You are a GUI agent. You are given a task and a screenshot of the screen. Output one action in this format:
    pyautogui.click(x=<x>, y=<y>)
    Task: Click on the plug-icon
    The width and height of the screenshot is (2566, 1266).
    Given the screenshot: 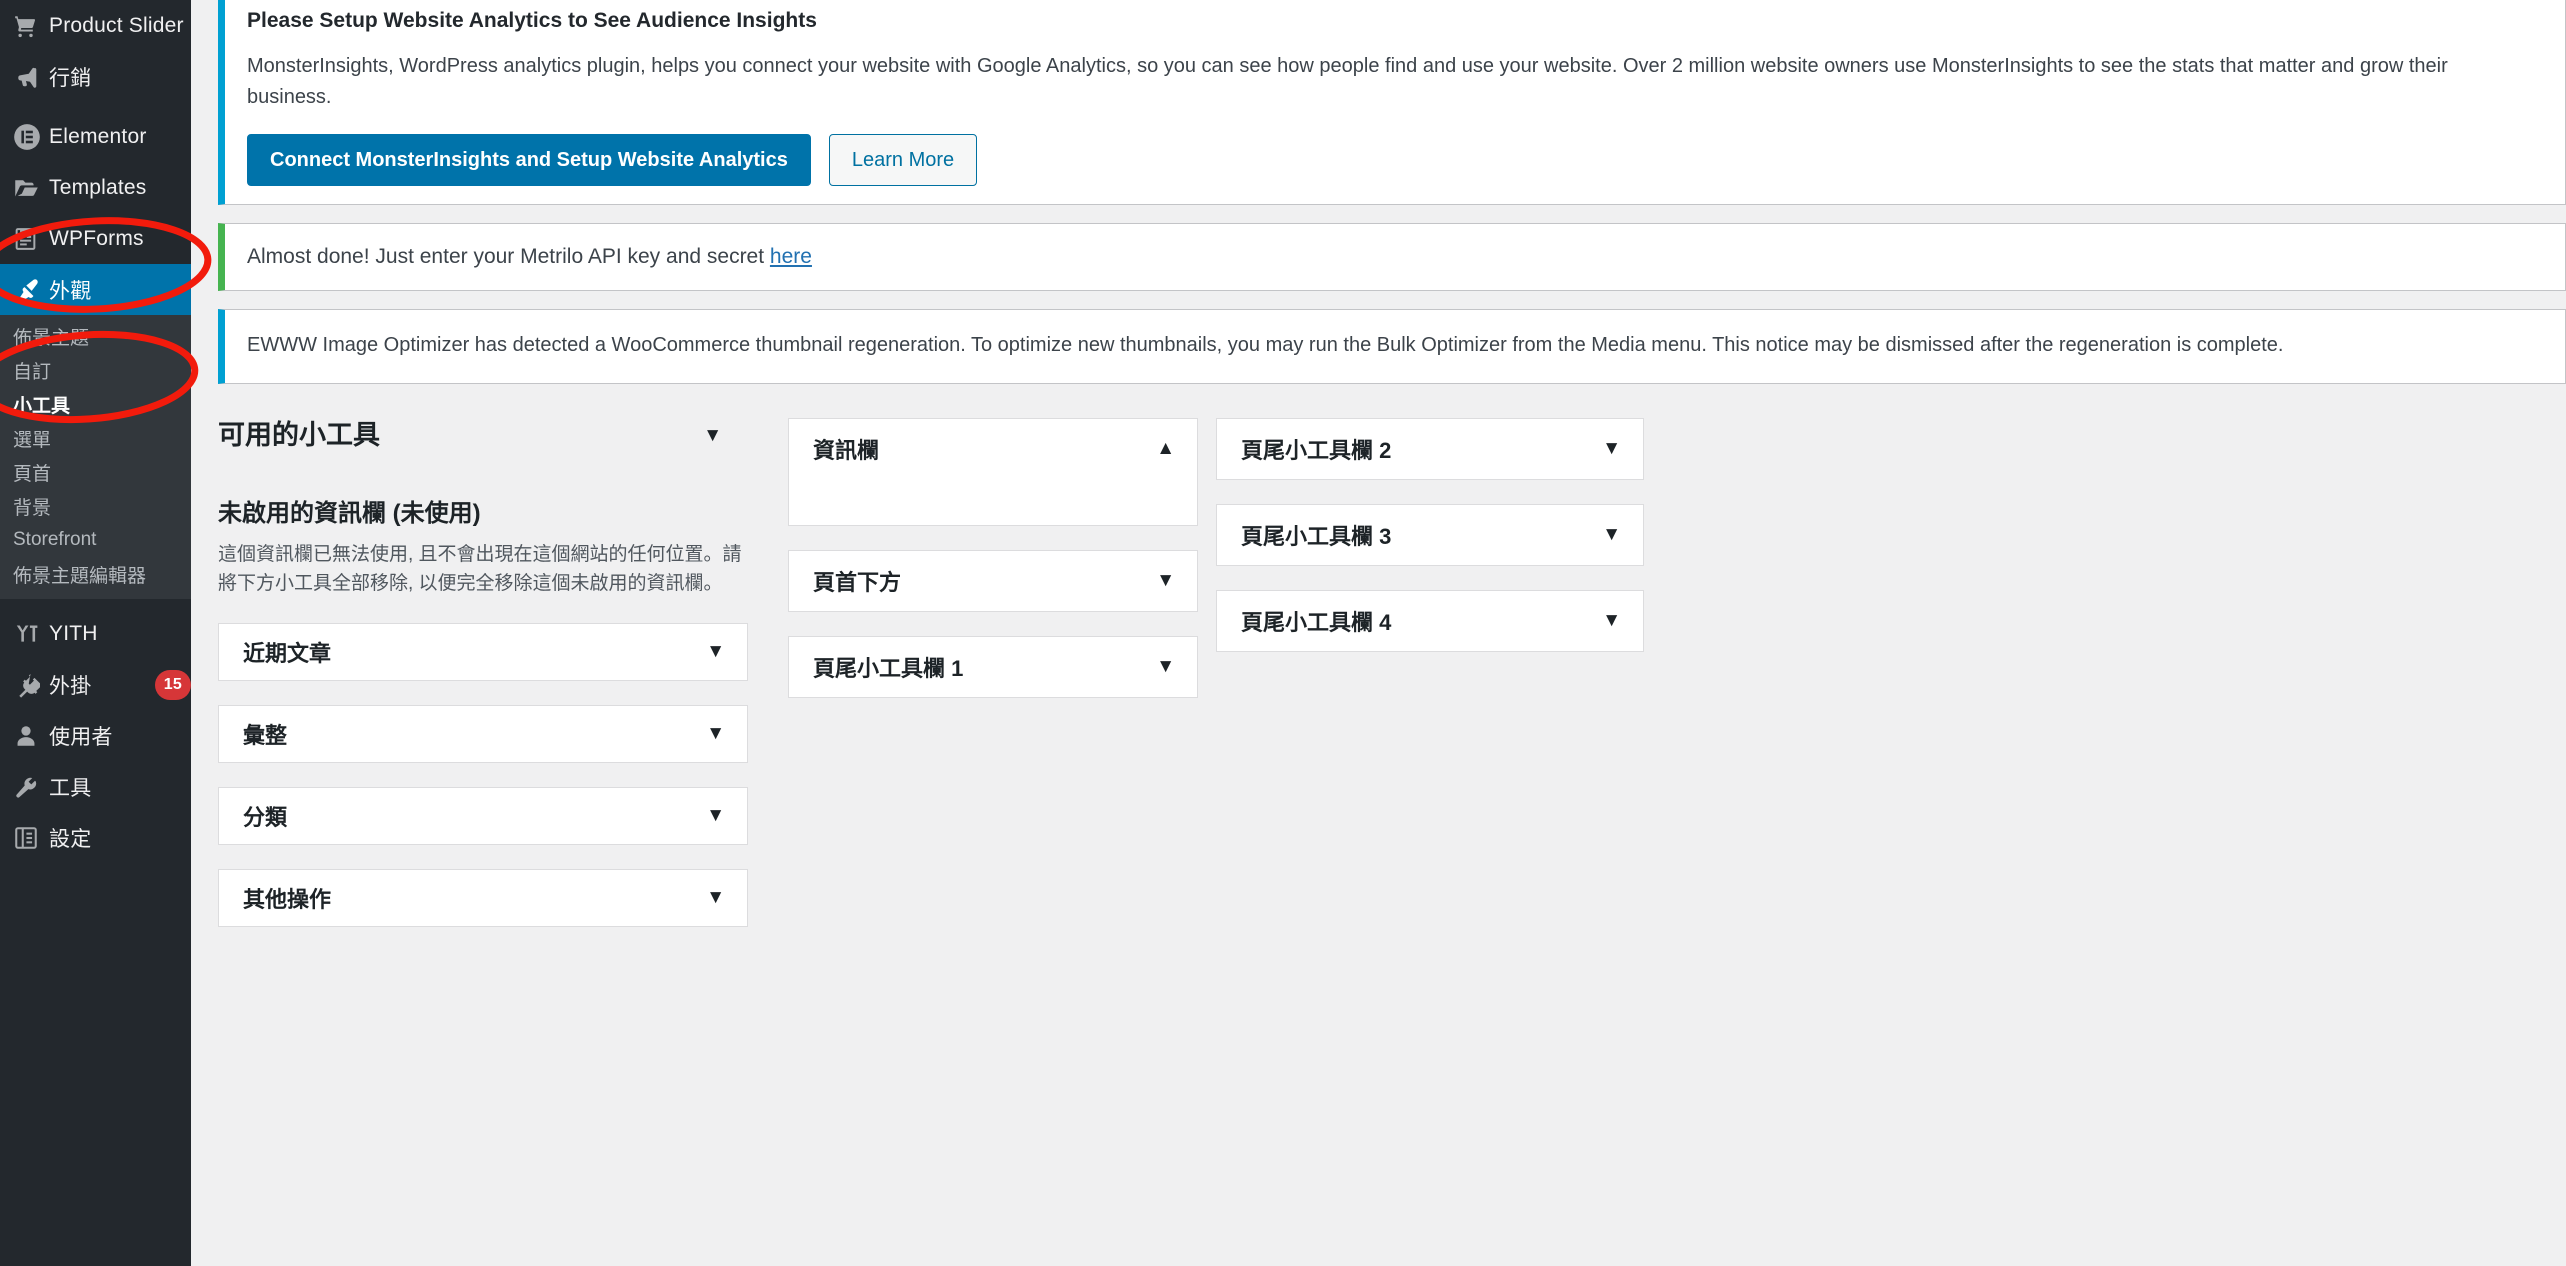 What is the action you would take?
    pyautogui.click(x=31, y=685)
    